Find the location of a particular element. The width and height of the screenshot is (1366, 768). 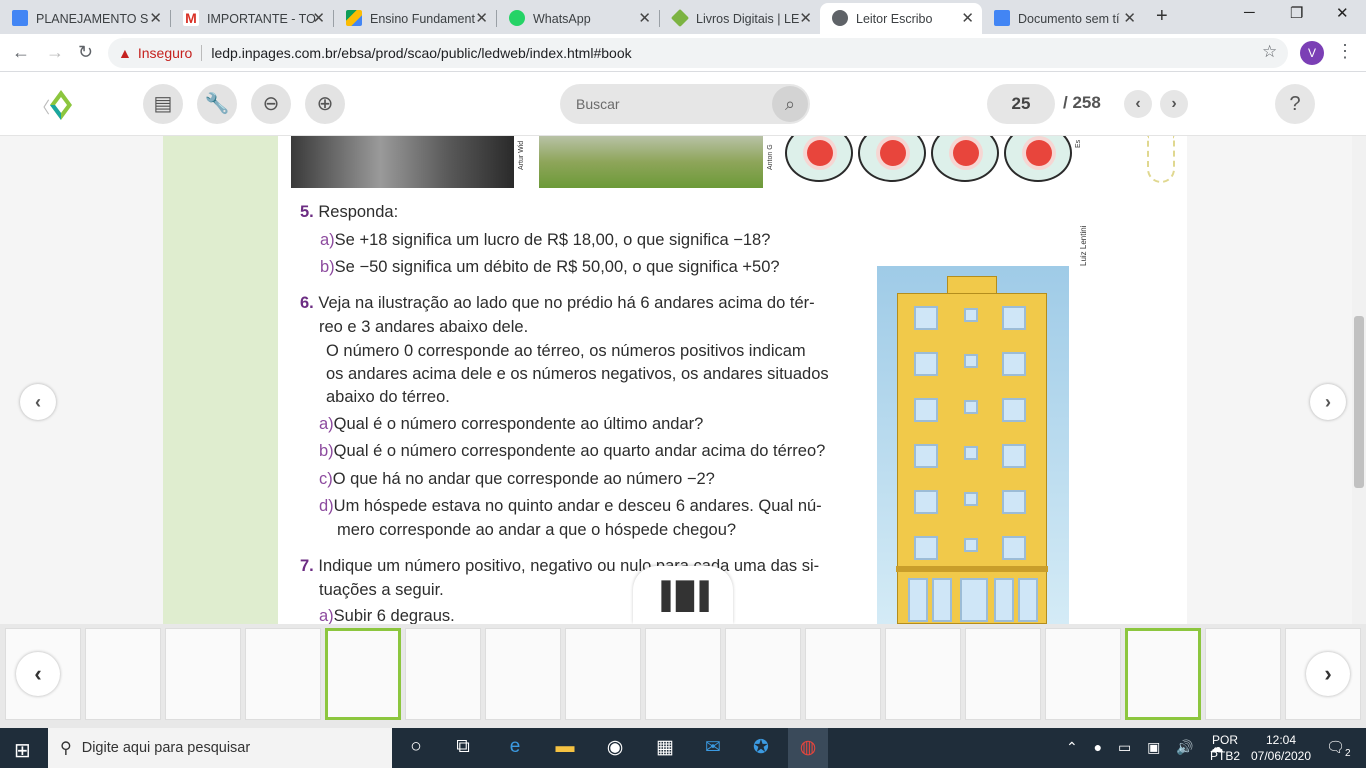

tab-planejamento: PLANEJAMENTO S ✕ is located at coordinates (85, 18).